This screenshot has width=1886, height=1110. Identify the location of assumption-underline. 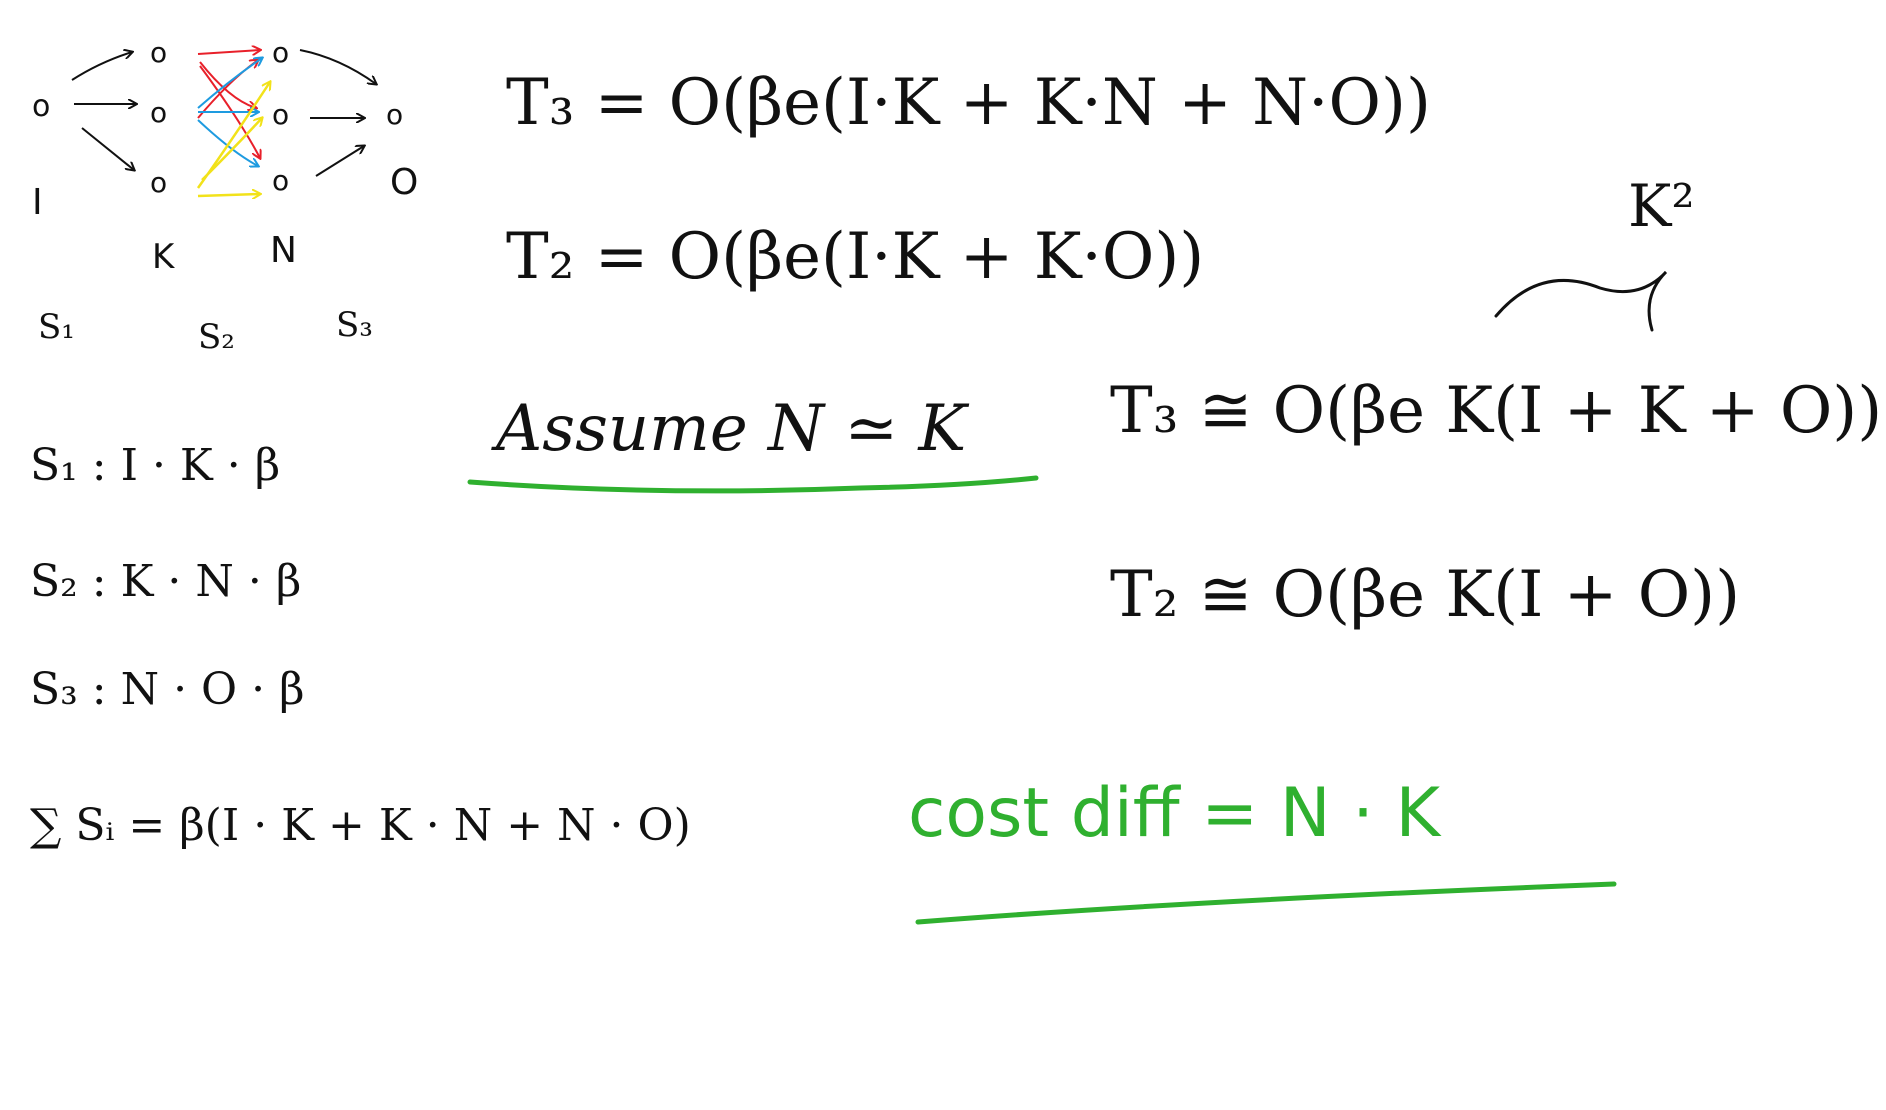
(753, 484).